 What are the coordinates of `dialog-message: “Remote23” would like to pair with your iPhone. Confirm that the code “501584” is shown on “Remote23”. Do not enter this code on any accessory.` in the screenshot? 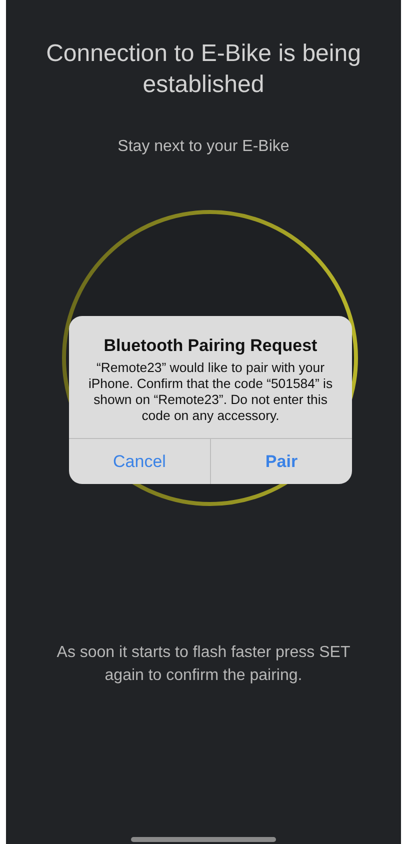 It's located at (210, 392).